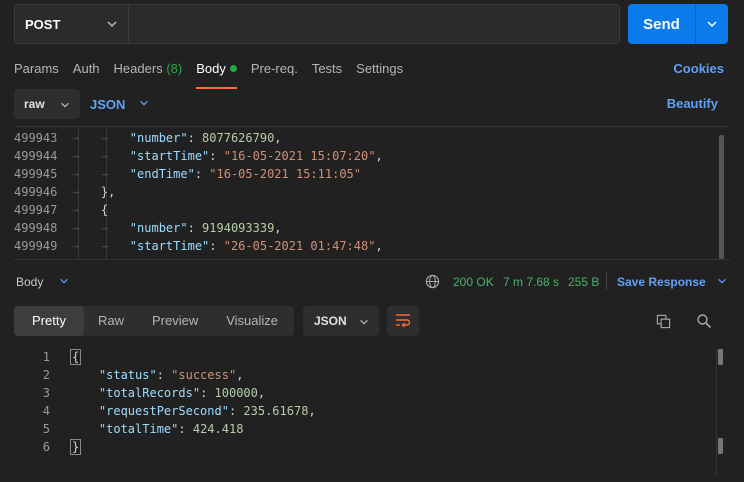 The height and width of the screenshot is (482, 744). I want to click on response-body-select: Body, so click(42, 282).